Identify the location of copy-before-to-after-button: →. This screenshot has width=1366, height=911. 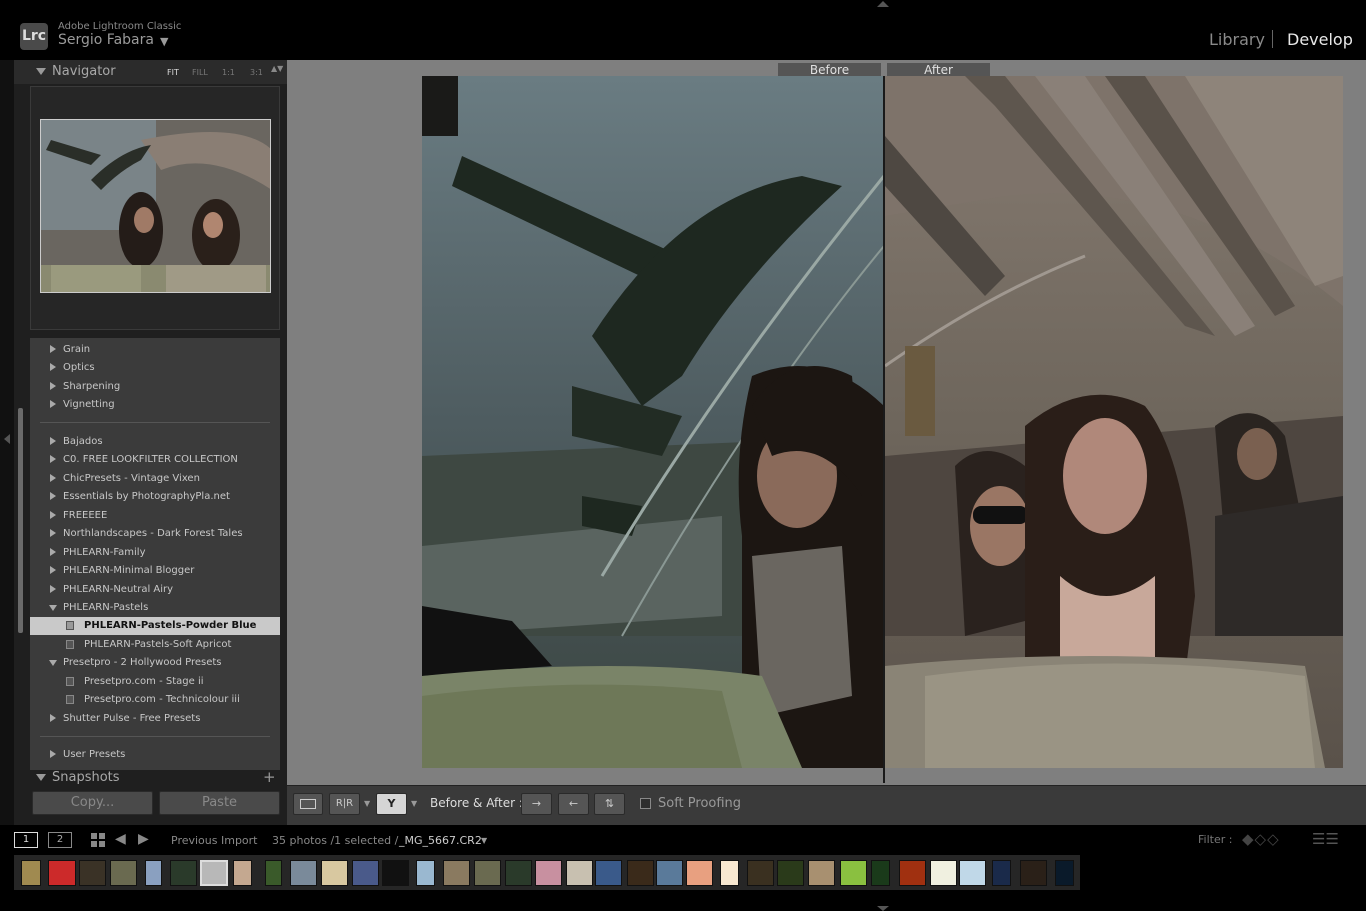
(536, 804).